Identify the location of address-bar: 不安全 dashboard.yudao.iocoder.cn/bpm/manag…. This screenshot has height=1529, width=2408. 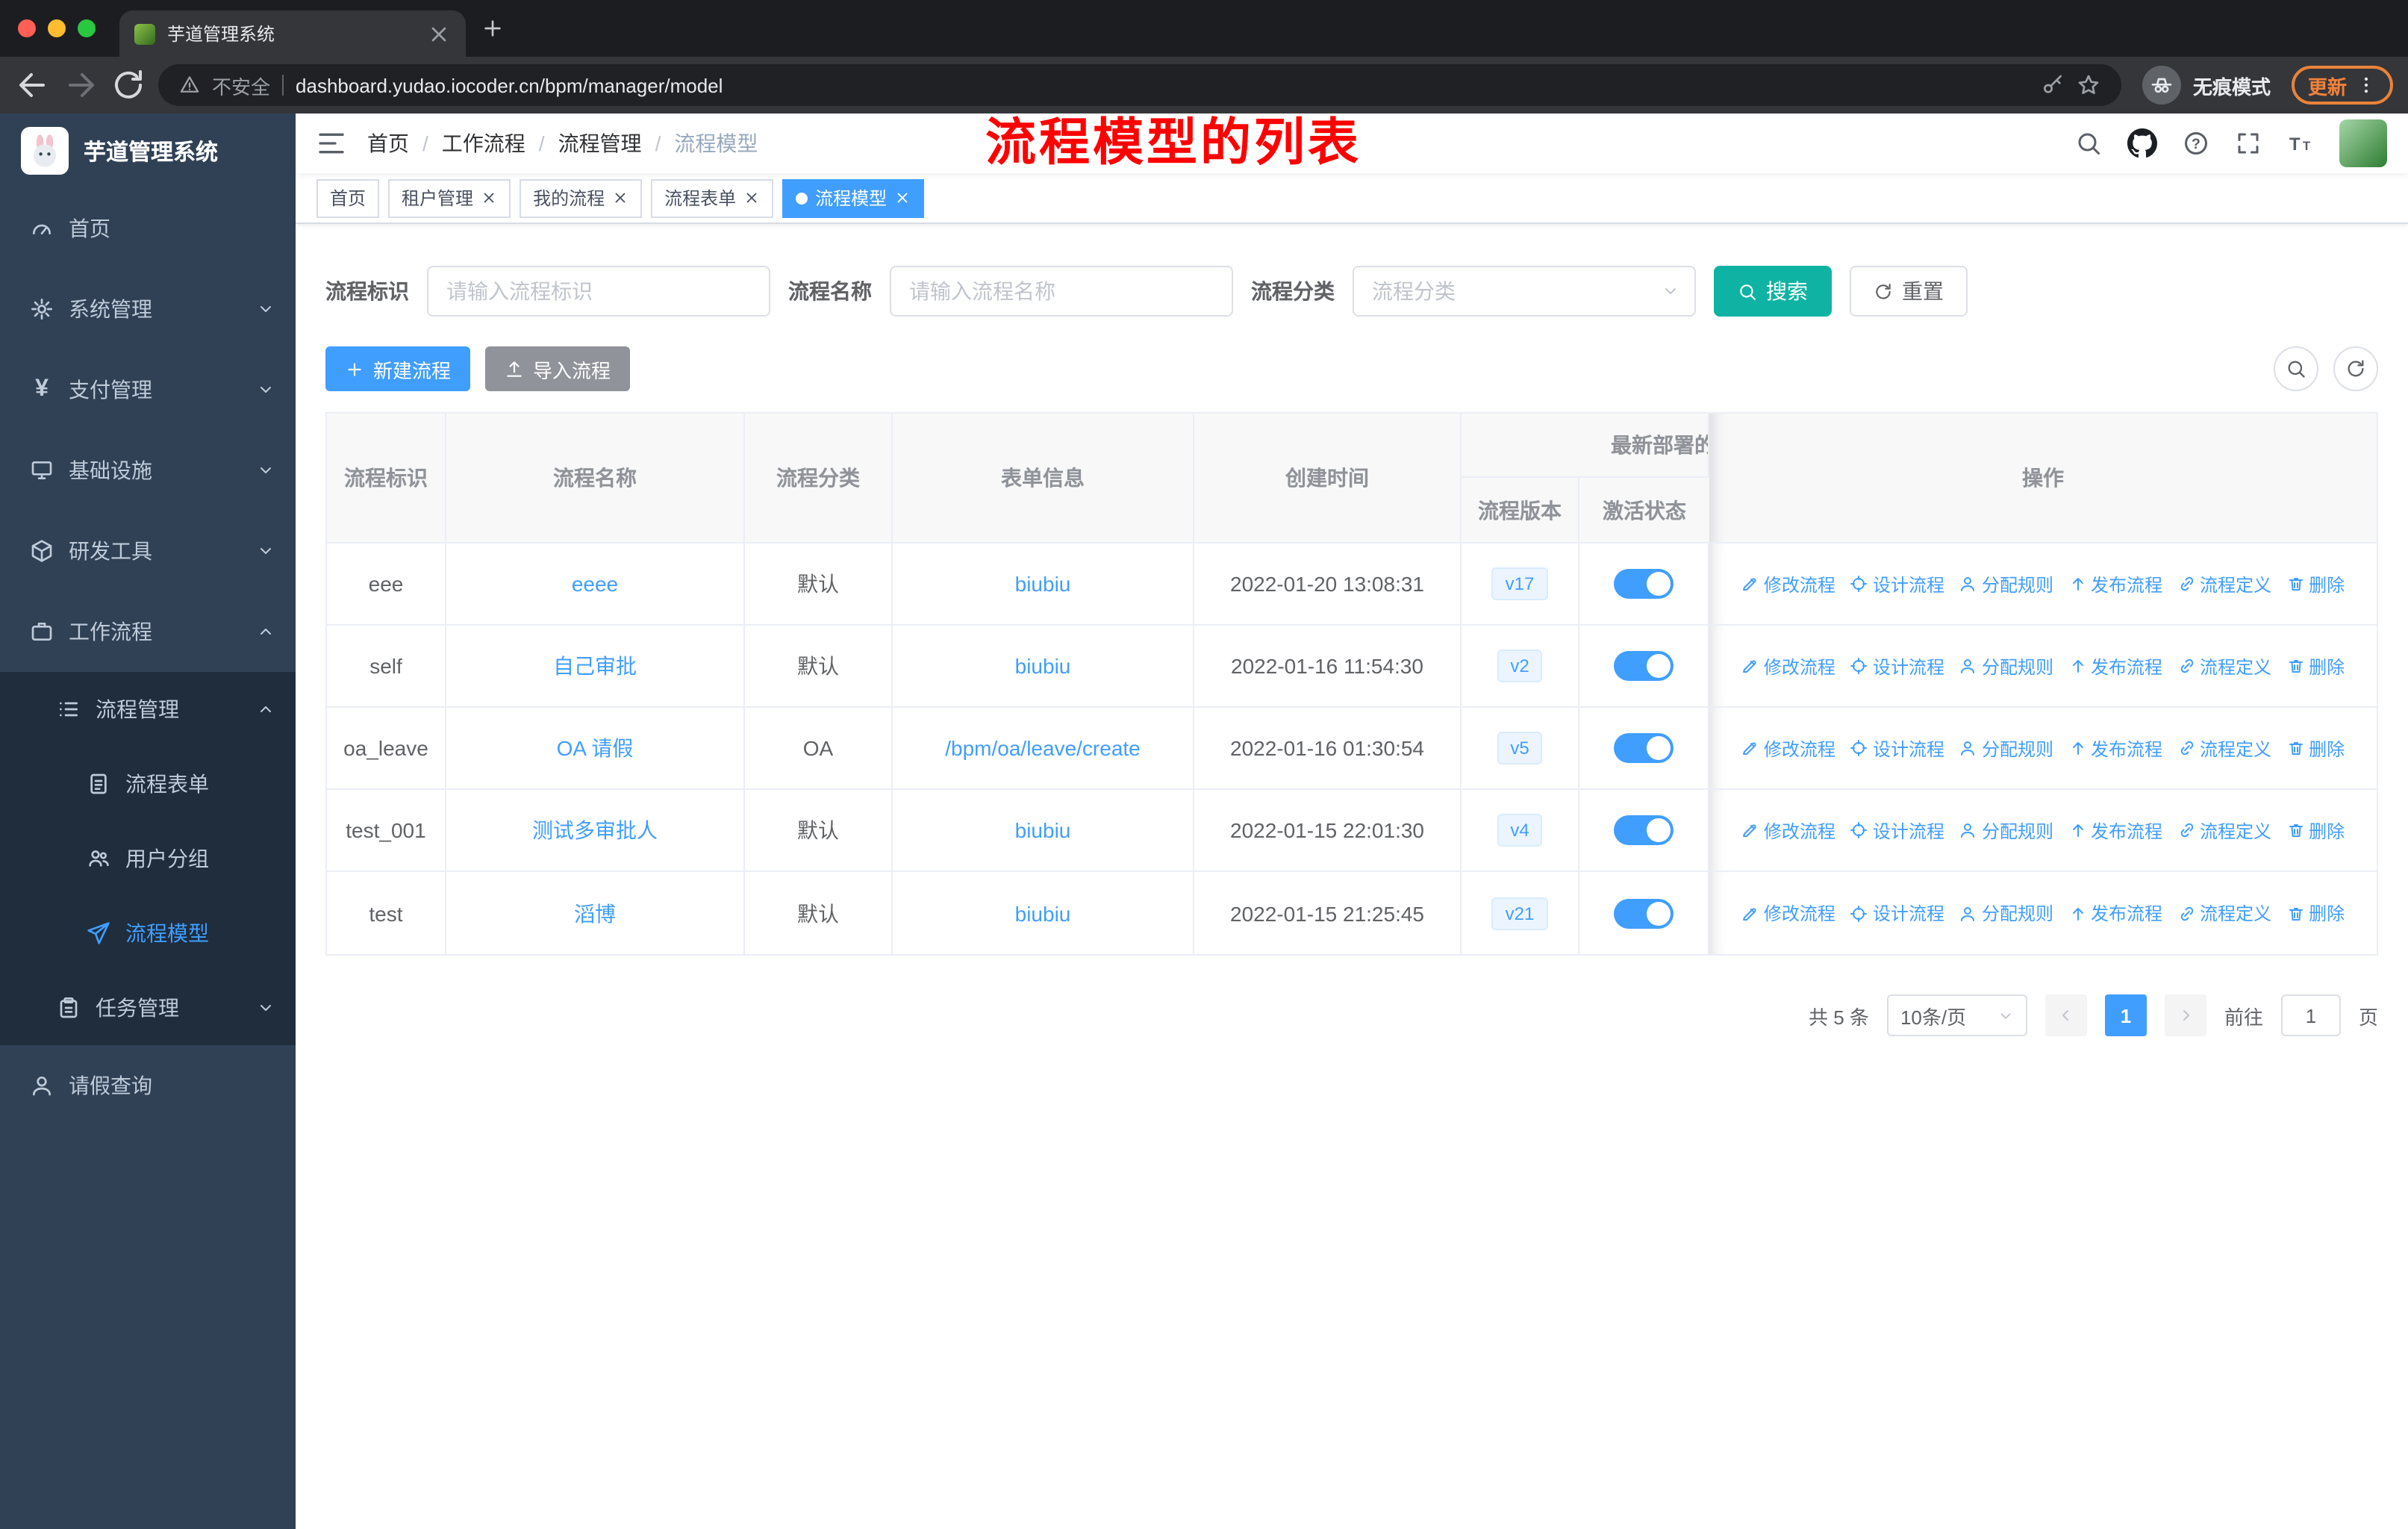
(1139, 85).